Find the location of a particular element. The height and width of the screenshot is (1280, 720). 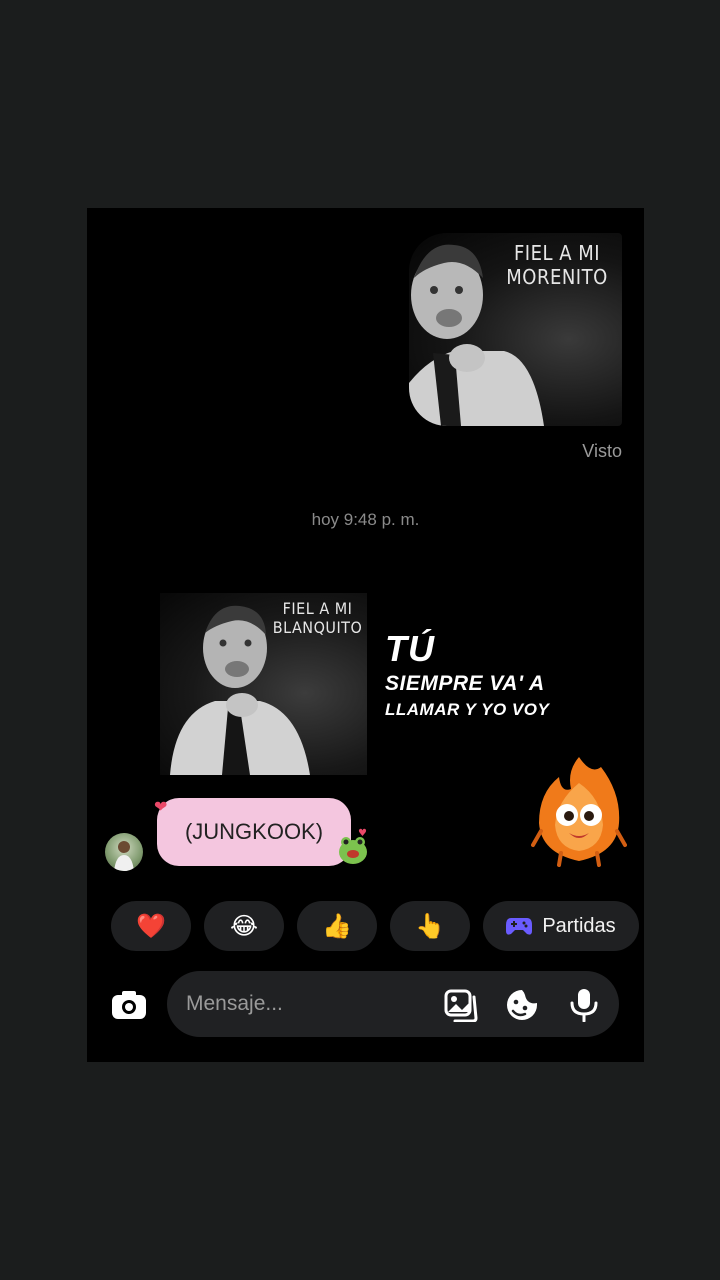

heart-reaction-icon: ❤ is located at coordinates (161, 807).